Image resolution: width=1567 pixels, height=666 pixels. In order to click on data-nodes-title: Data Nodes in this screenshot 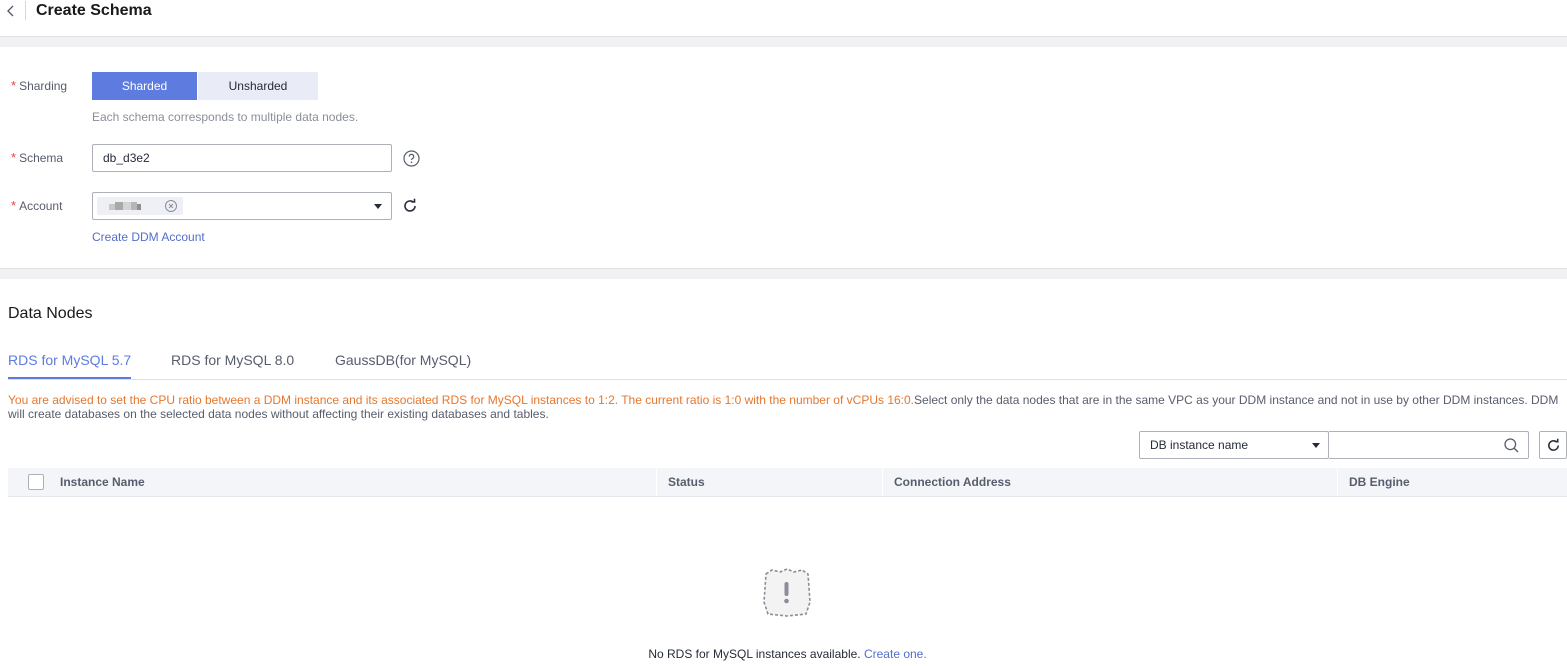, I will do `click(50, 313)`.